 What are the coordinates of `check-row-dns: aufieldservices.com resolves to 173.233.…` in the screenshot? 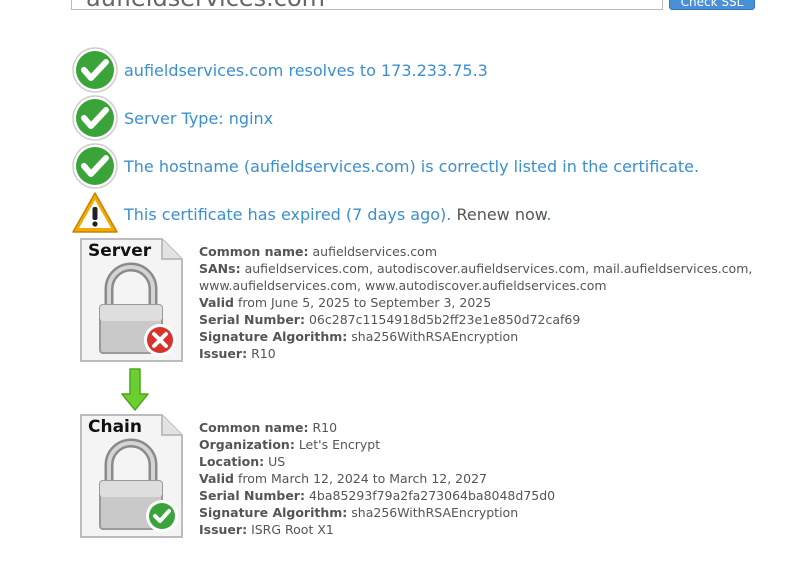 It's located at (279, 70).